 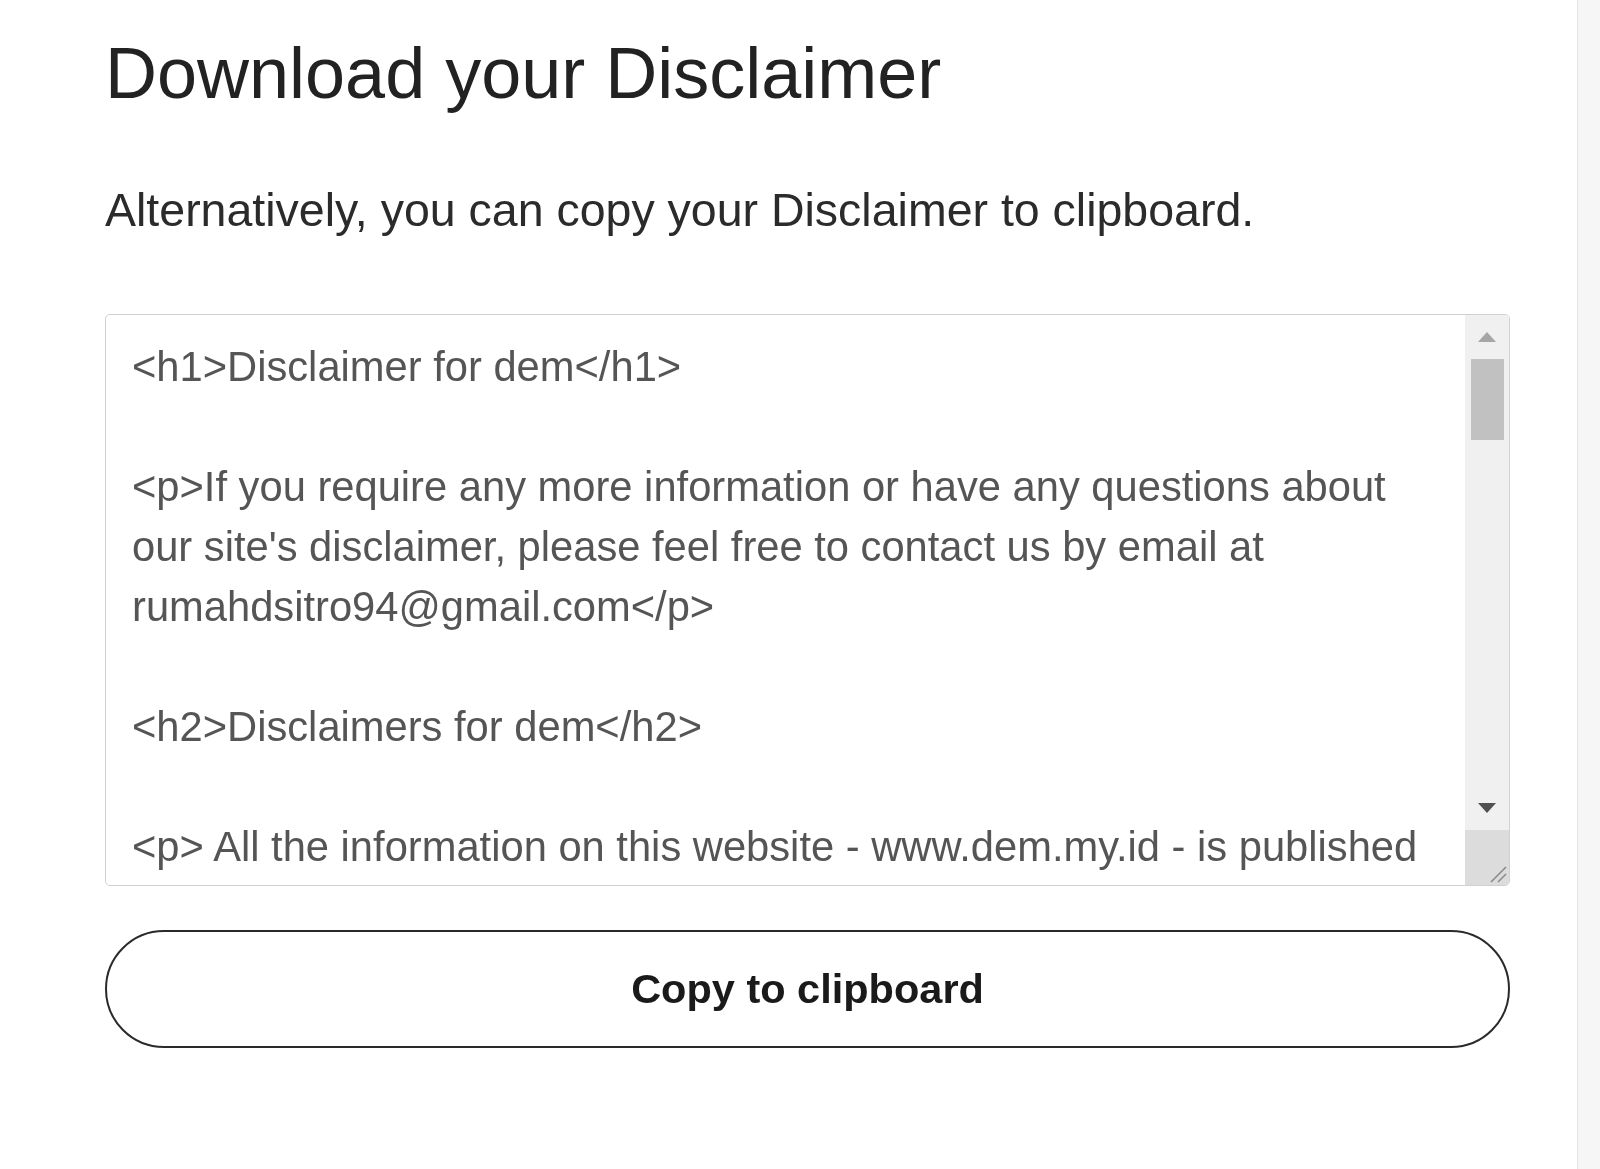 What do you see at coordinates (1487, 808) in the screenshot?
I see `scroll-down-arrow-icon` at bounding box center [1487, 808].